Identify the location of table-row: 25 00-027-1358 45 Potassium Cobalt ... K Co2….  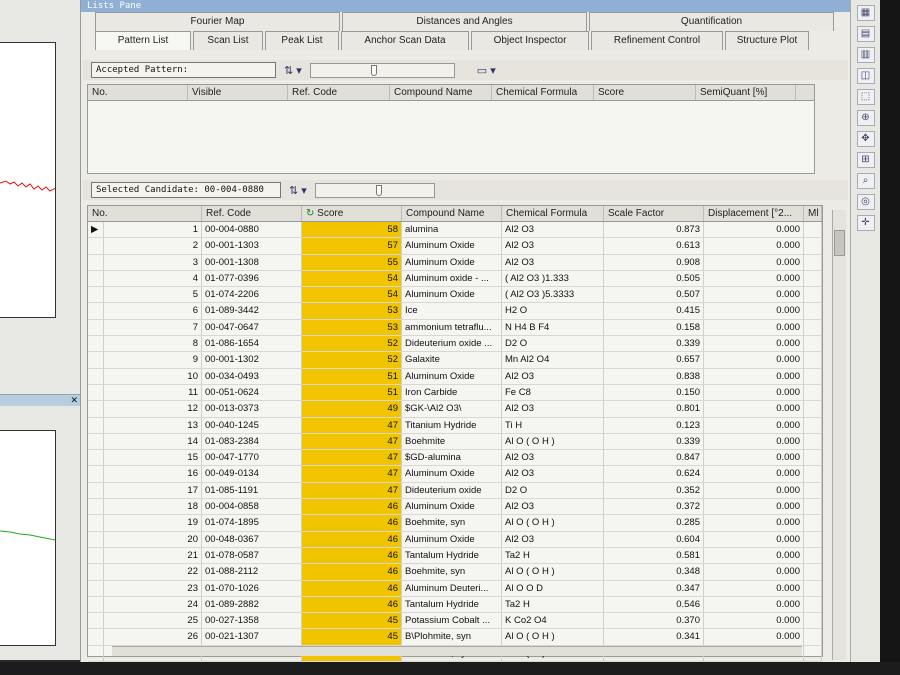
(455, 621).